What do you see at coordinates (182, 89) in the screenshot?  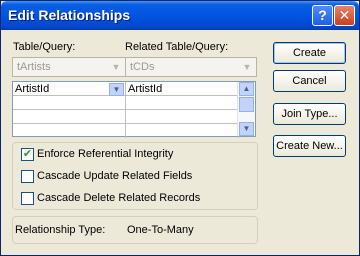 I see `related-field-cell: ArtistId` at bounding box center [182, 89].